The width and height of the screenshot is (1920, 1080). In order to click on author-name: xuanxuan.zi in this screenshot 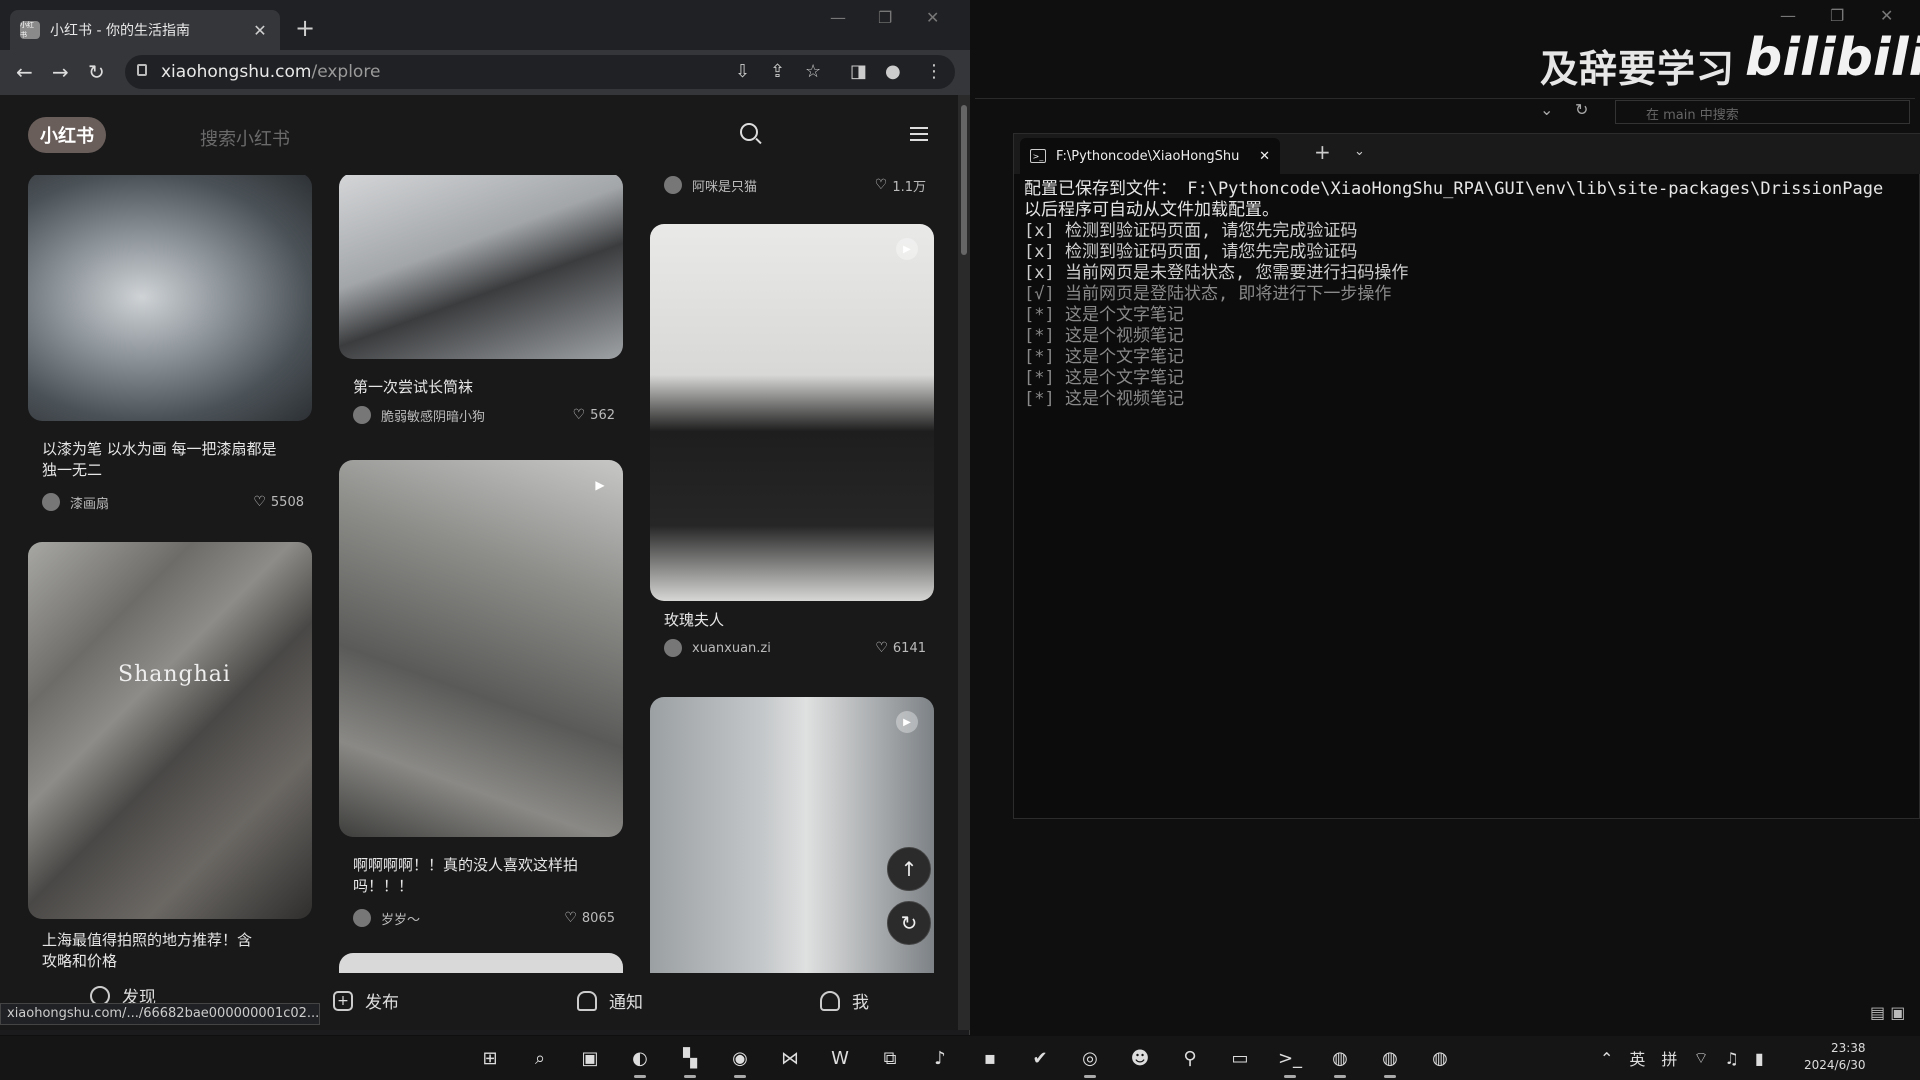, I will do `click(783, 648)`.